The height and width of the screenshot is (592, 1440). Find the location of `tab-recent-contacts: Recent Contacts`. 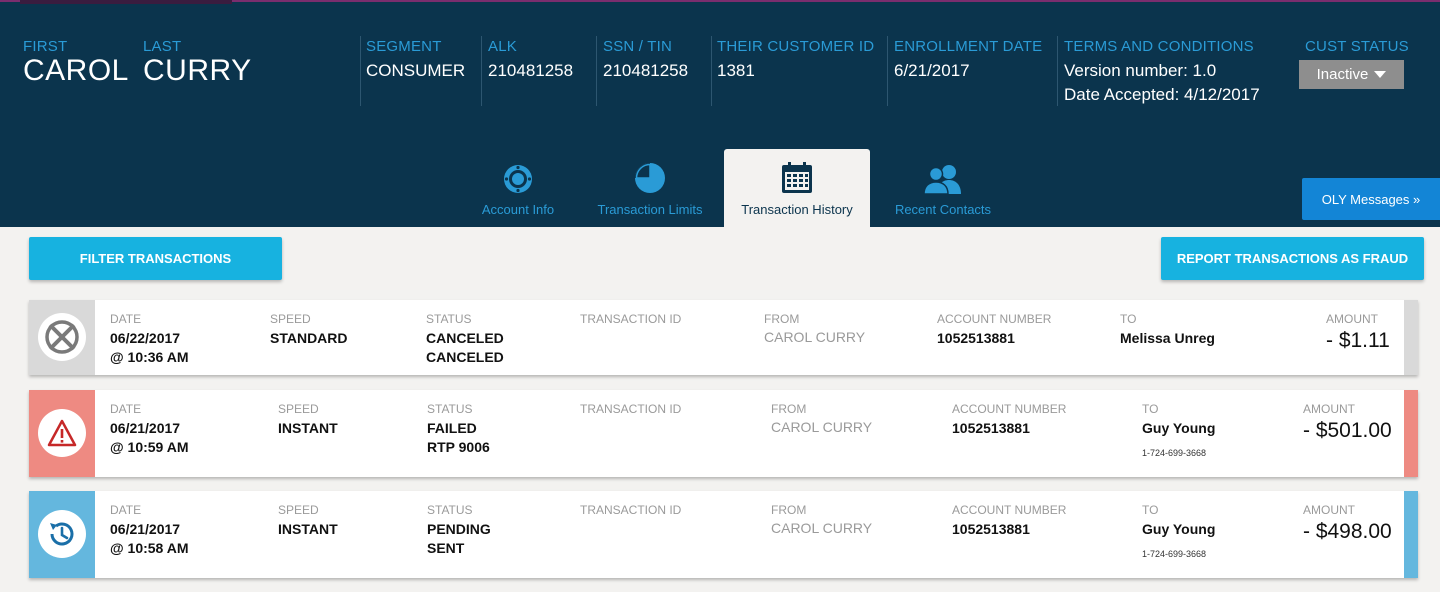

tab-recent-contacts: Recent Contacts is located at coordinates (943, 189).